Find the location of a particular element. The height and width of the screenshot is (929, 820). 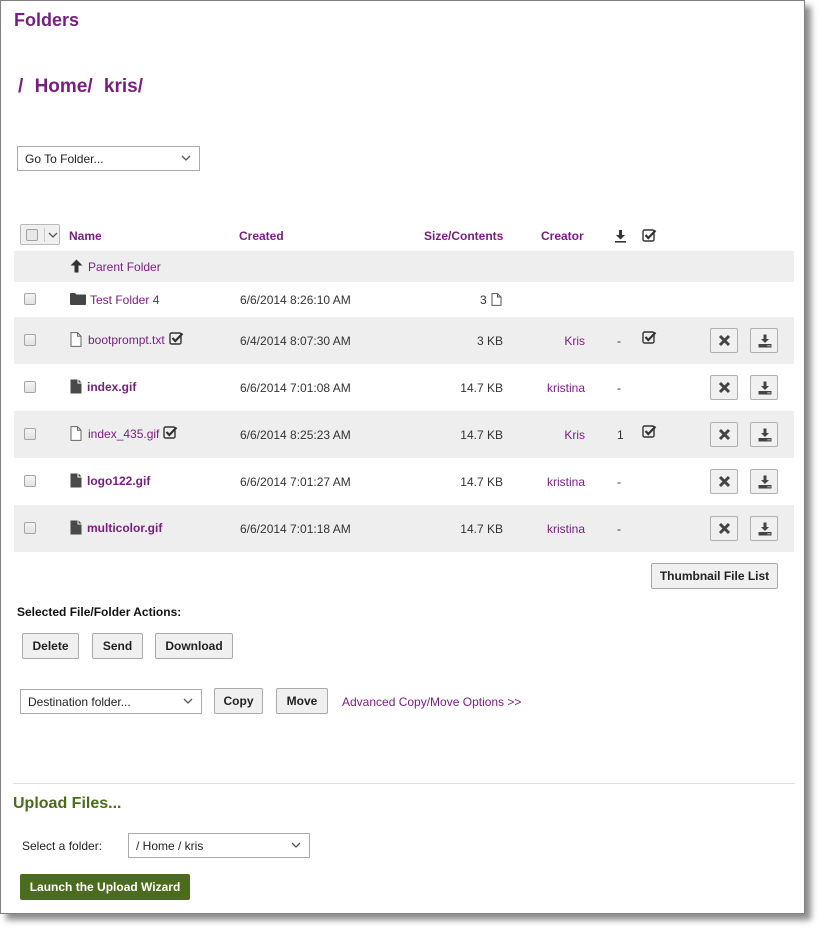

checked-out-icon is located at coordinates (170, 434).